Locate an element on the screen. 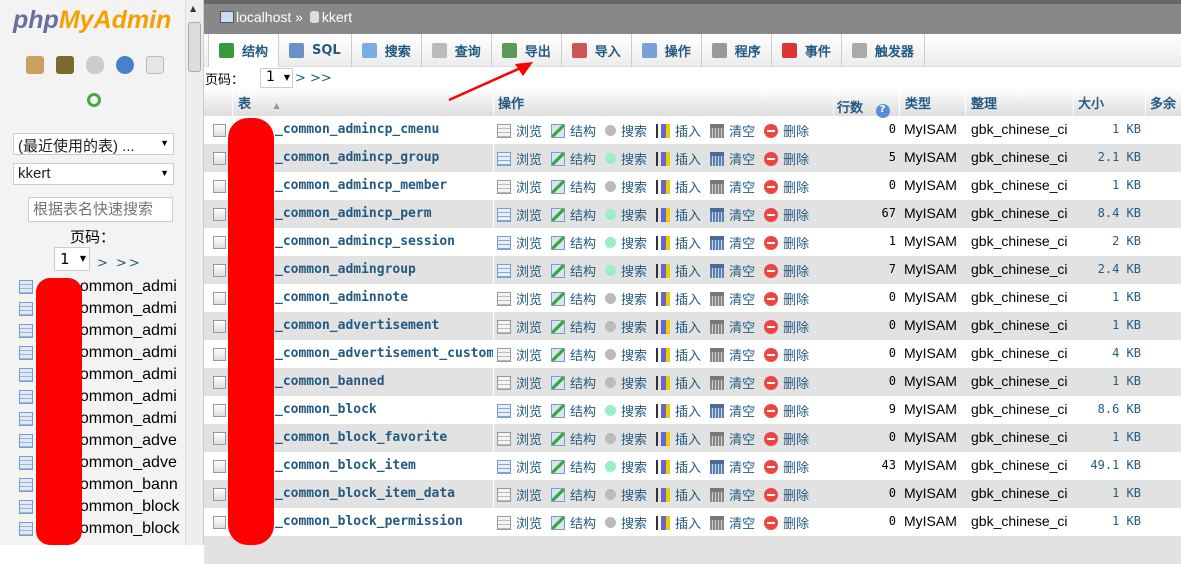  table-name-link: _common_admincp_session is located at coordinates (365, 241).